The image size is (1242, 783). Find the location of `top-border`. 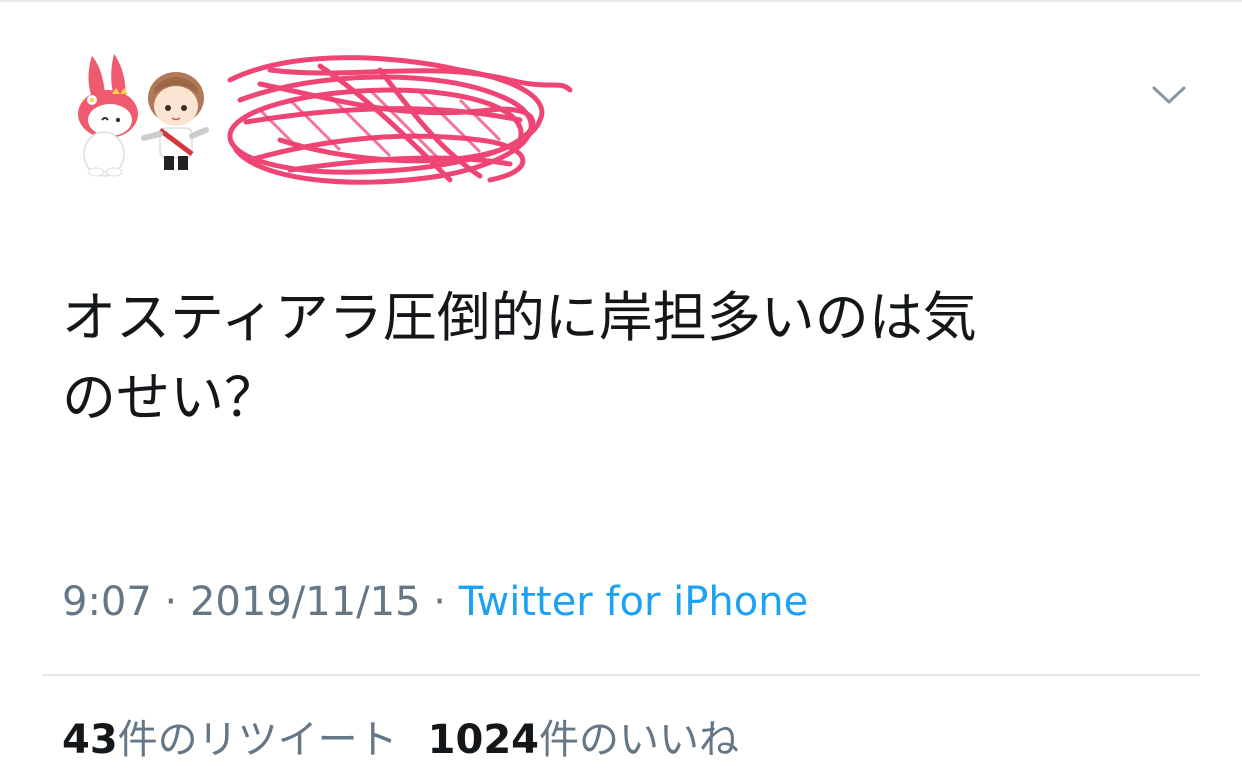

top-border is located at coordinates (621, 1).